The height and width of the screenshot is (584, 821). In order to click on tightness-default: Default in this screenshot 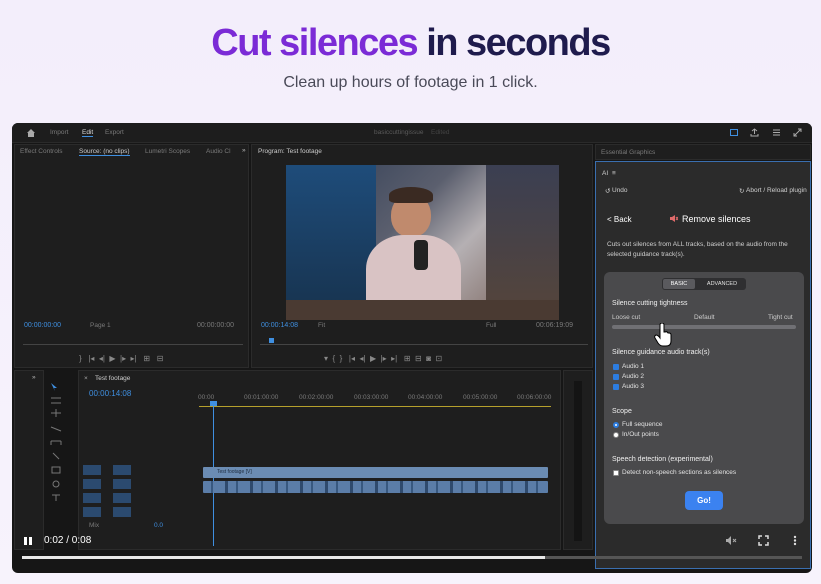, I will do `click(704, 317)`.